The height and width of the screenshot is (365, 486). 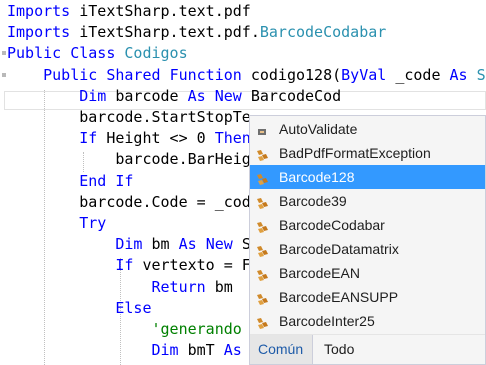 What do you see at coordinates (169, 32) in the screenshot?
I see `code-token: iTextSharp.text.pdf.` at bounding box center [169, 32].